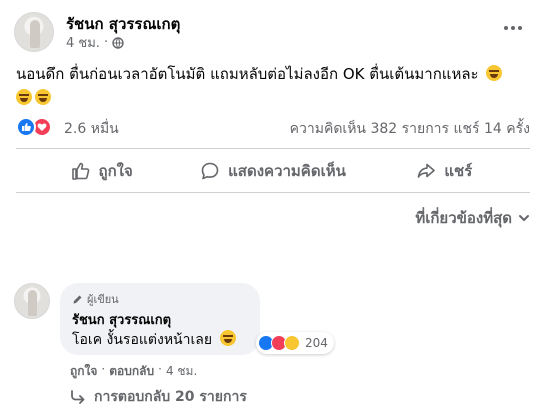 The image size is (544, 410). I want to click on post-actions: ถูกใจ แสดงความคิดเห็น แชร์, so click(273, 171).